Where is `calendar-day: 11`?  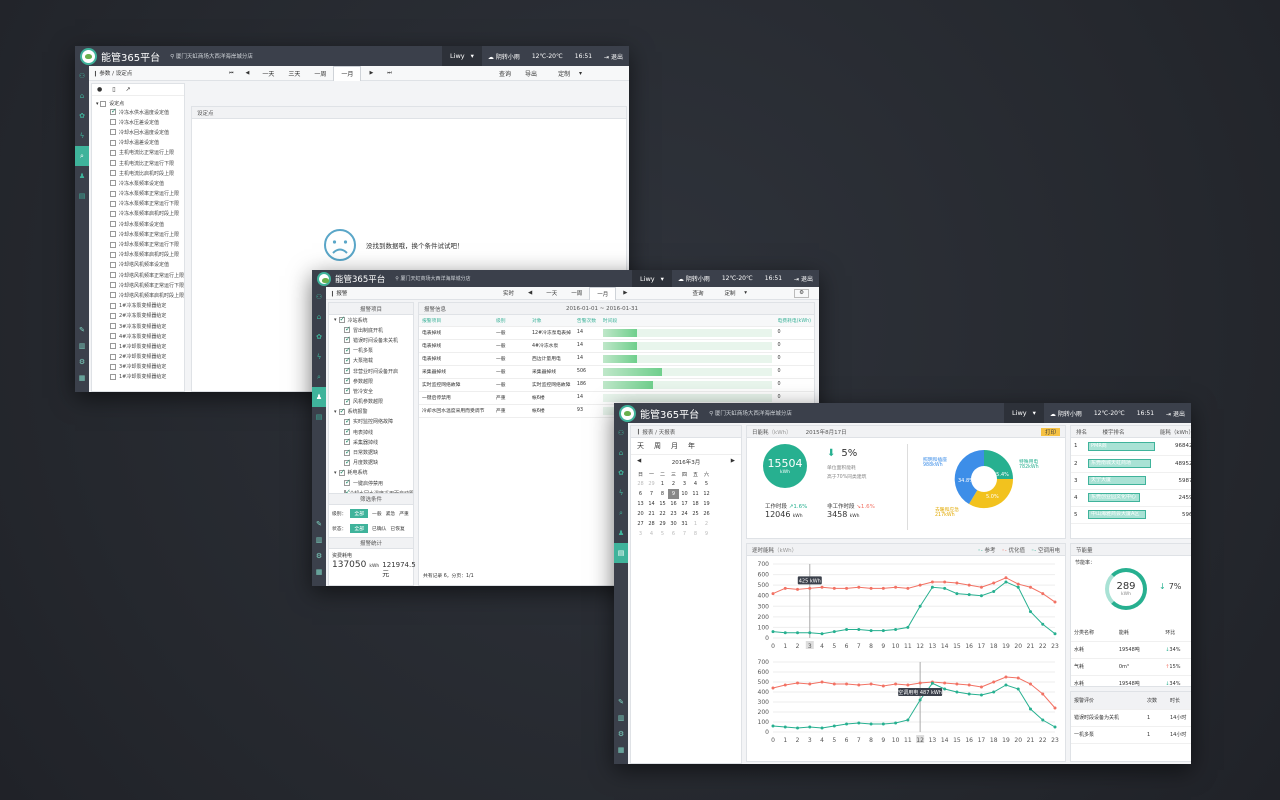 calendar-day: 11 is located at coordinates (695, 494).